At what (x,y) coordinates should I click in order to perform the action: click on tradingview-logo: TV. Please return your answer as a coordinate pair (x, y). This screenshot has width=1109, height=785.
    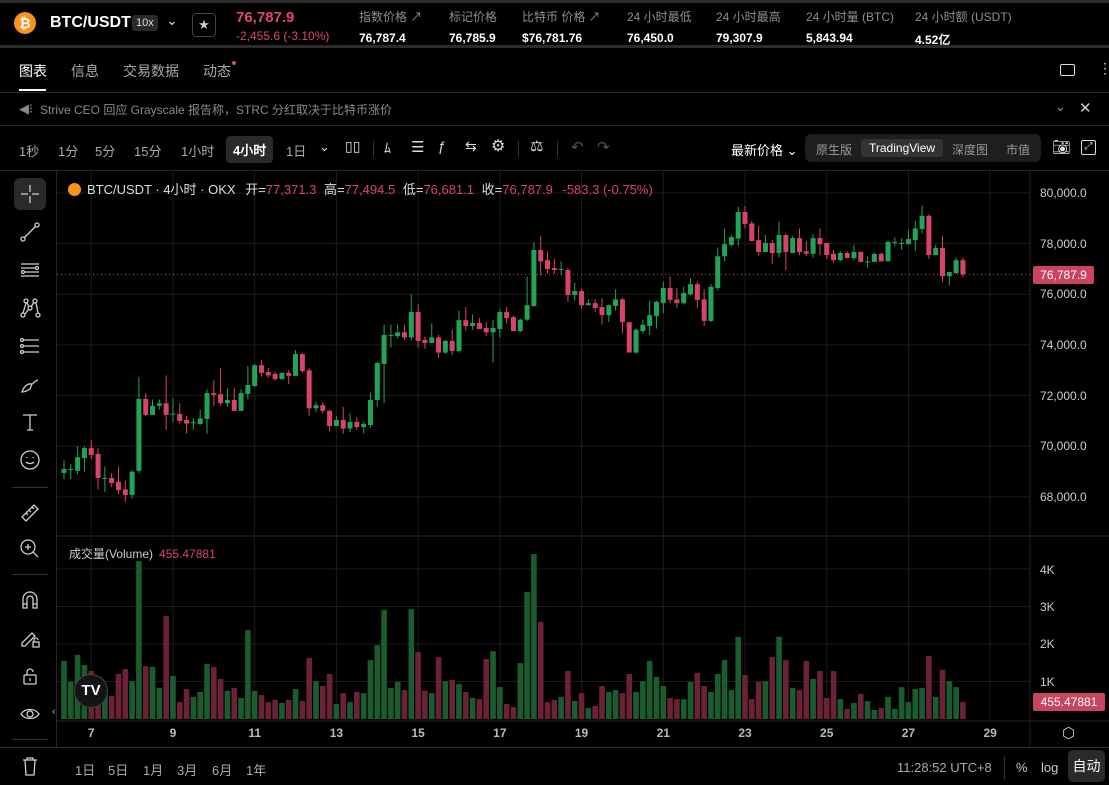
    Looking at the image, I should click on (91, 691).